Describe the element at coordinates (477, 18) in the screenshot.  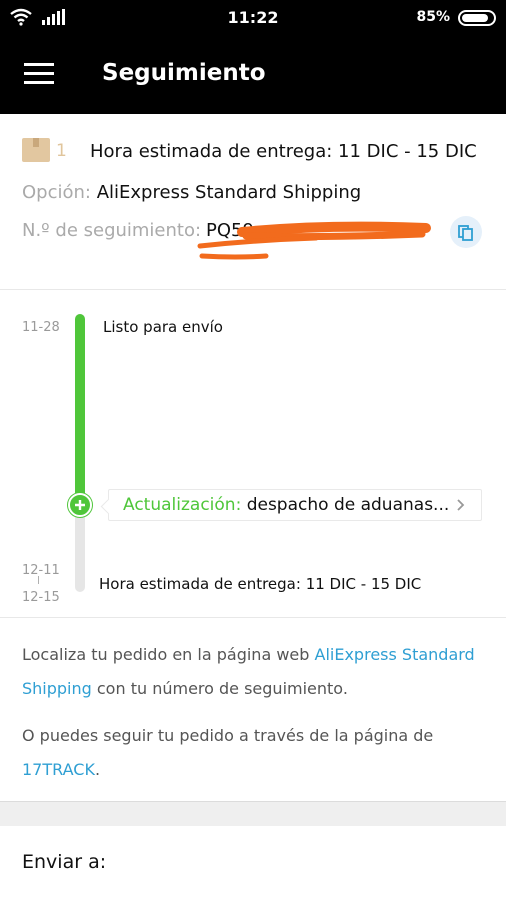
I see `battery-icon` at that location.